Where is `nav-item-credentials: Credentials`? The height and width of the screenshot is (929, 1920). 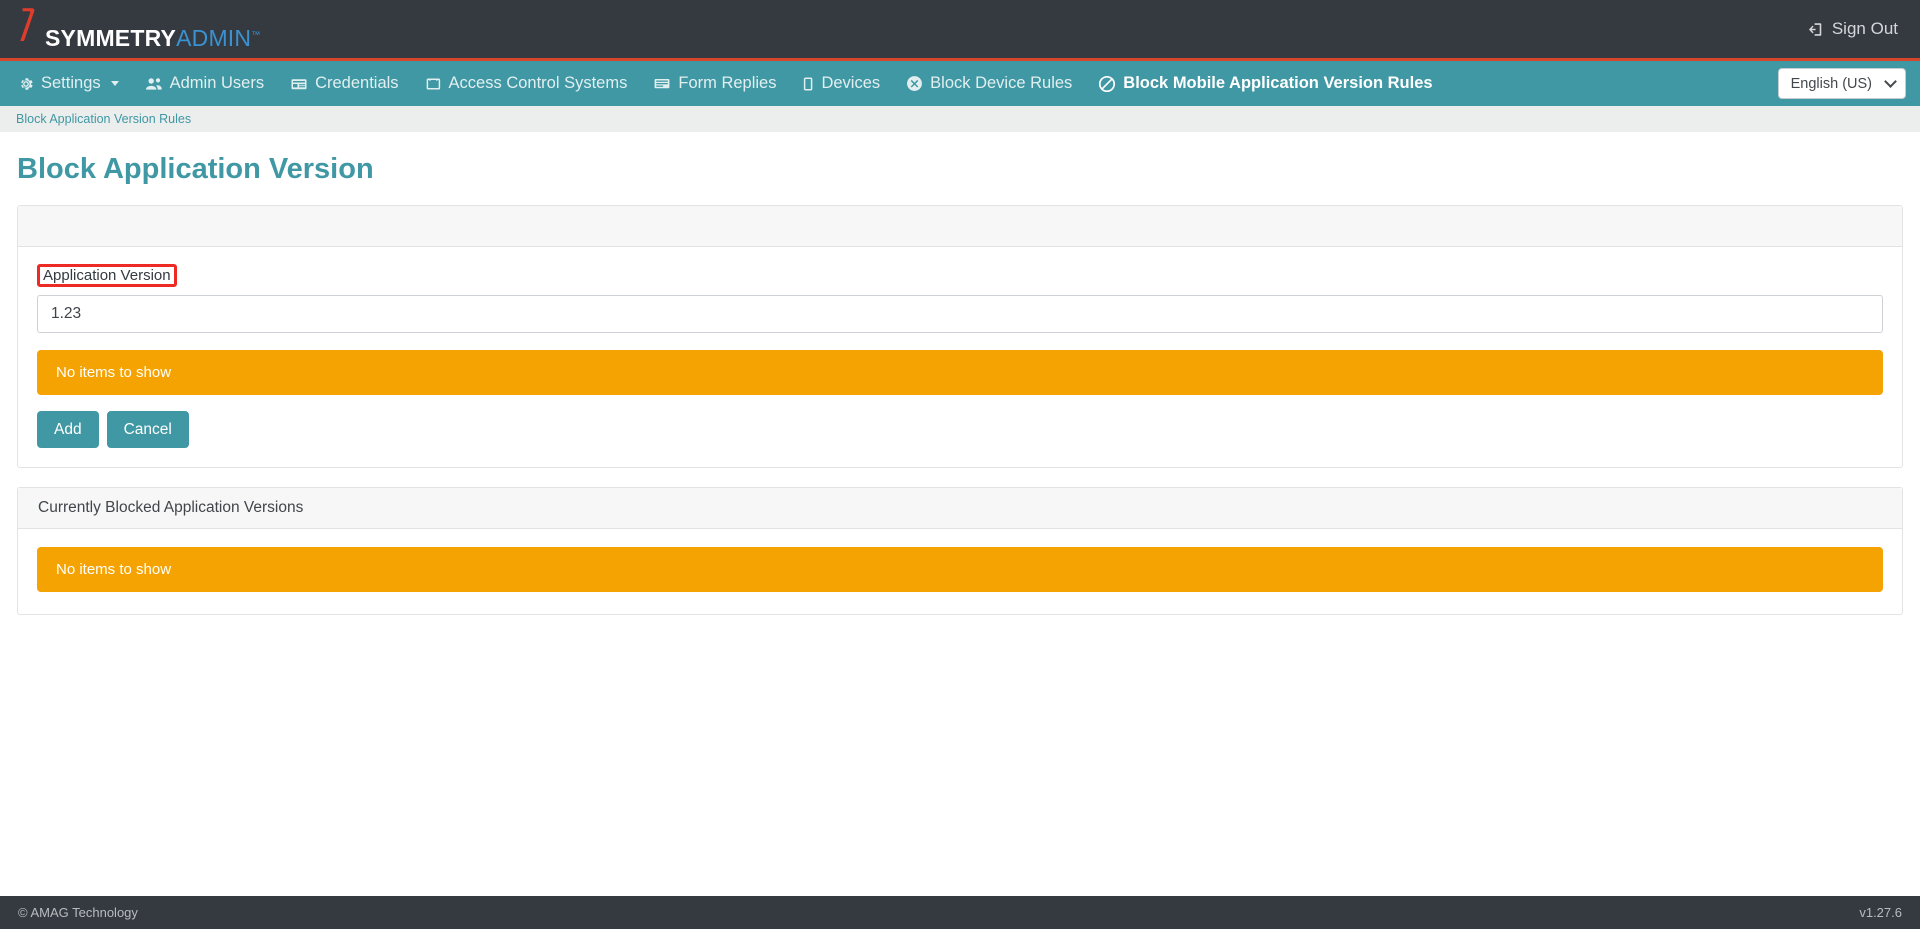 nav-item-credentials: Credentials is located at coordinates (344, 83).